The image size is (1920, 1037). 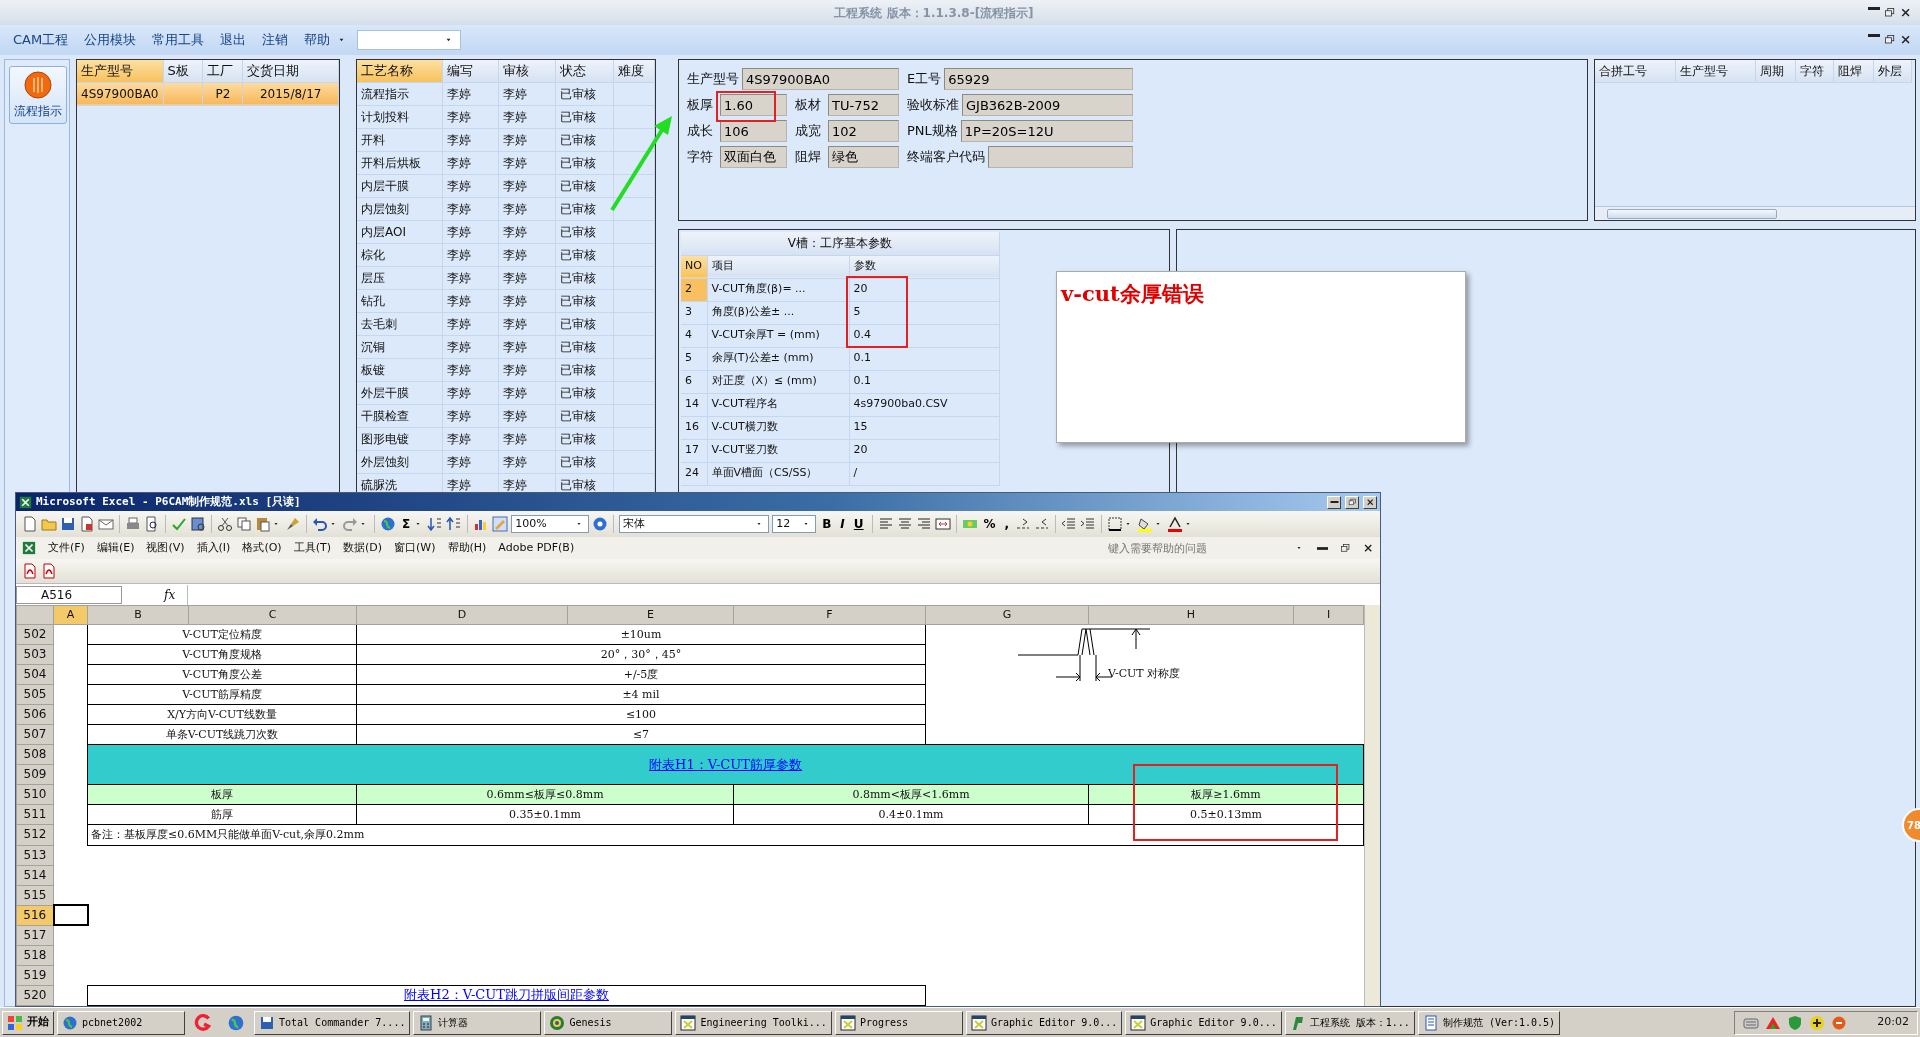 What do you see at coordinates (233, 40) in the screenshot?
I see `menu-item: 退出` at bounding box center [233, 40].